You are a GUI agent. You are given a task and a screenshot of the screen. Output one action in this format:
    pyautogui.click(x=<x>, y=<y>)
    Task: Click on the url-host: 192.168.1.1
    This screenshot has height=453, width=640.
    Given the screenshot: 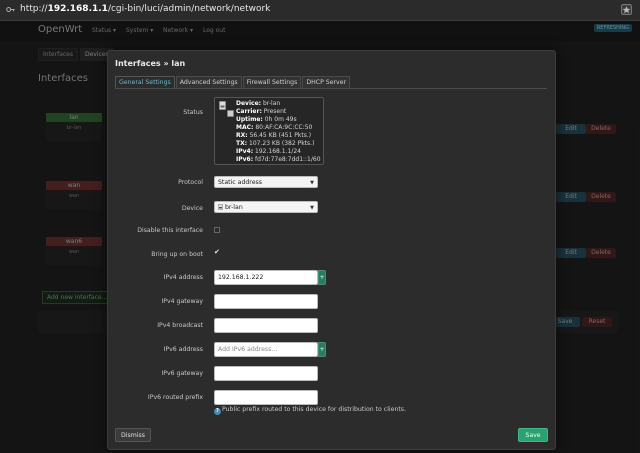 What is the action you would take?
    pyautogui.click(x=77, y=9)
    